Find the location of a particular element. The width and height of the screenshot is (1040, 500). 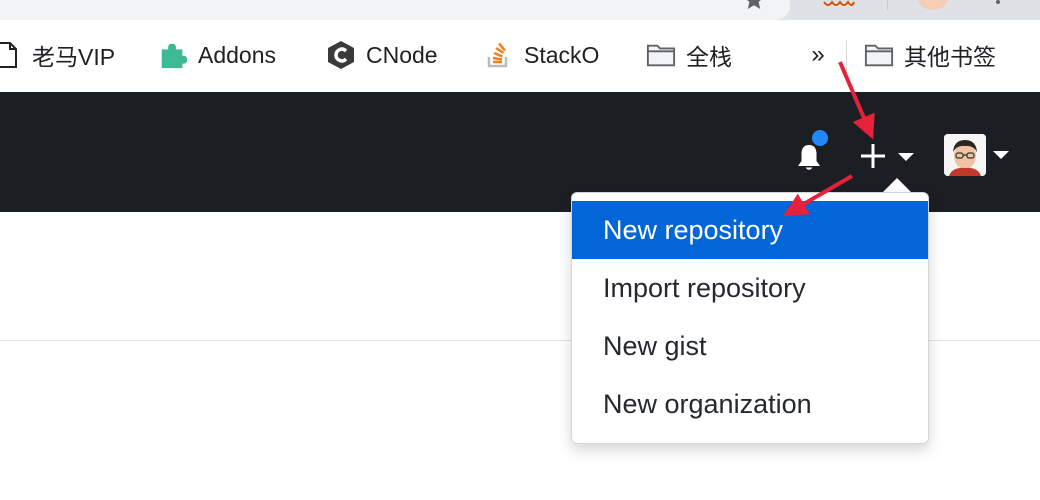

bookmark-stackoverflow: StackO is located at coordinates (541, 55).